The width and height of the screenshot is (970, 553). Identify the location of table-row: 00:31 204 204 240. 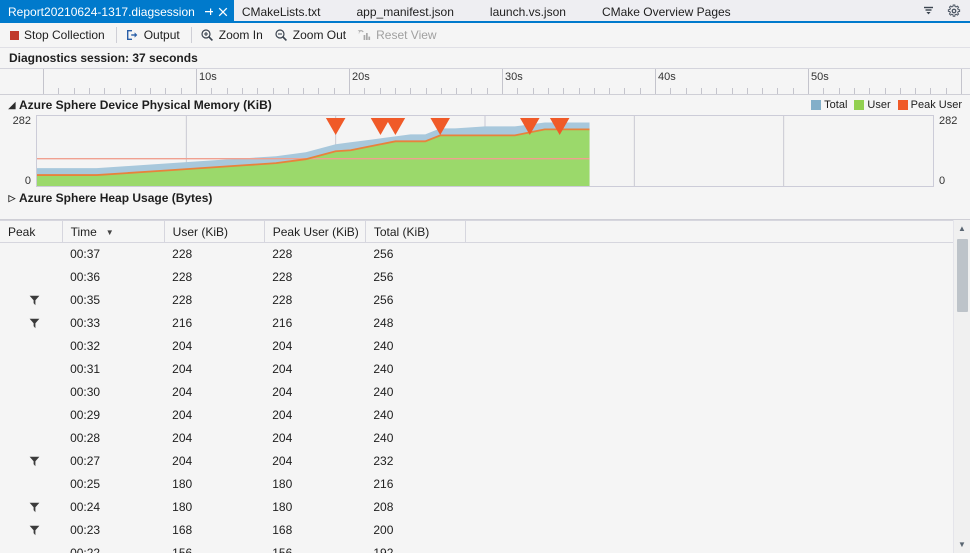
(476, 369).